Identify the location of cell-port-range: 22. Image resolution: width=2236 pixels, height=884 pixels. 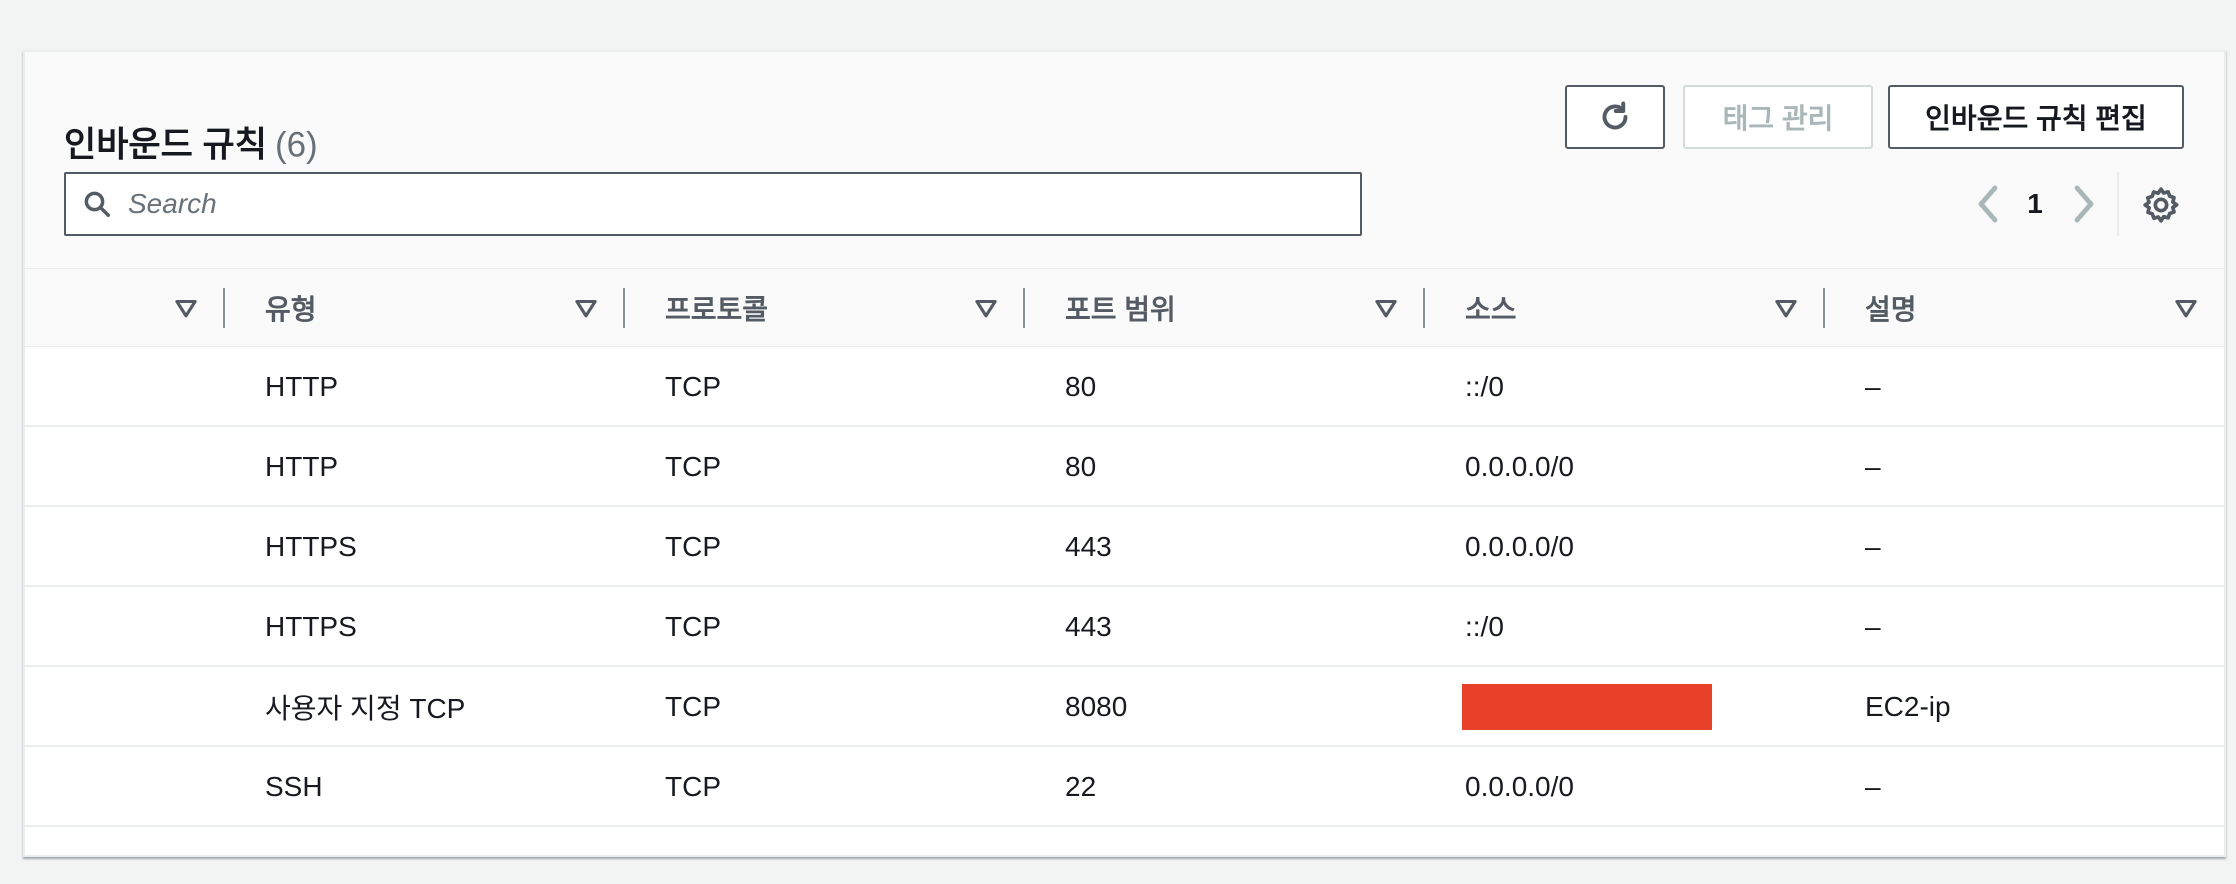
(1081, 786).